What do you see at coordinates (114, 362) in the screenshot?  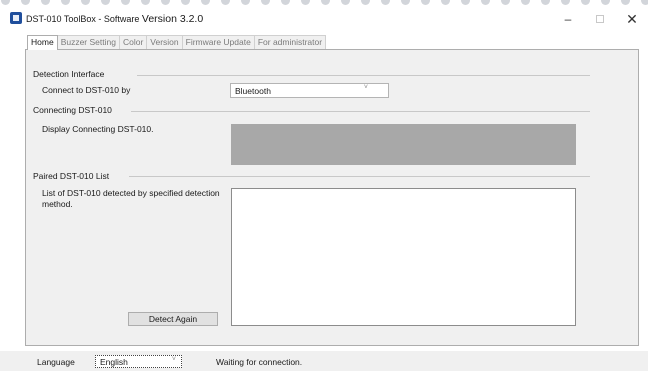 I see `language-value: English` at bounding box center [114, 362].